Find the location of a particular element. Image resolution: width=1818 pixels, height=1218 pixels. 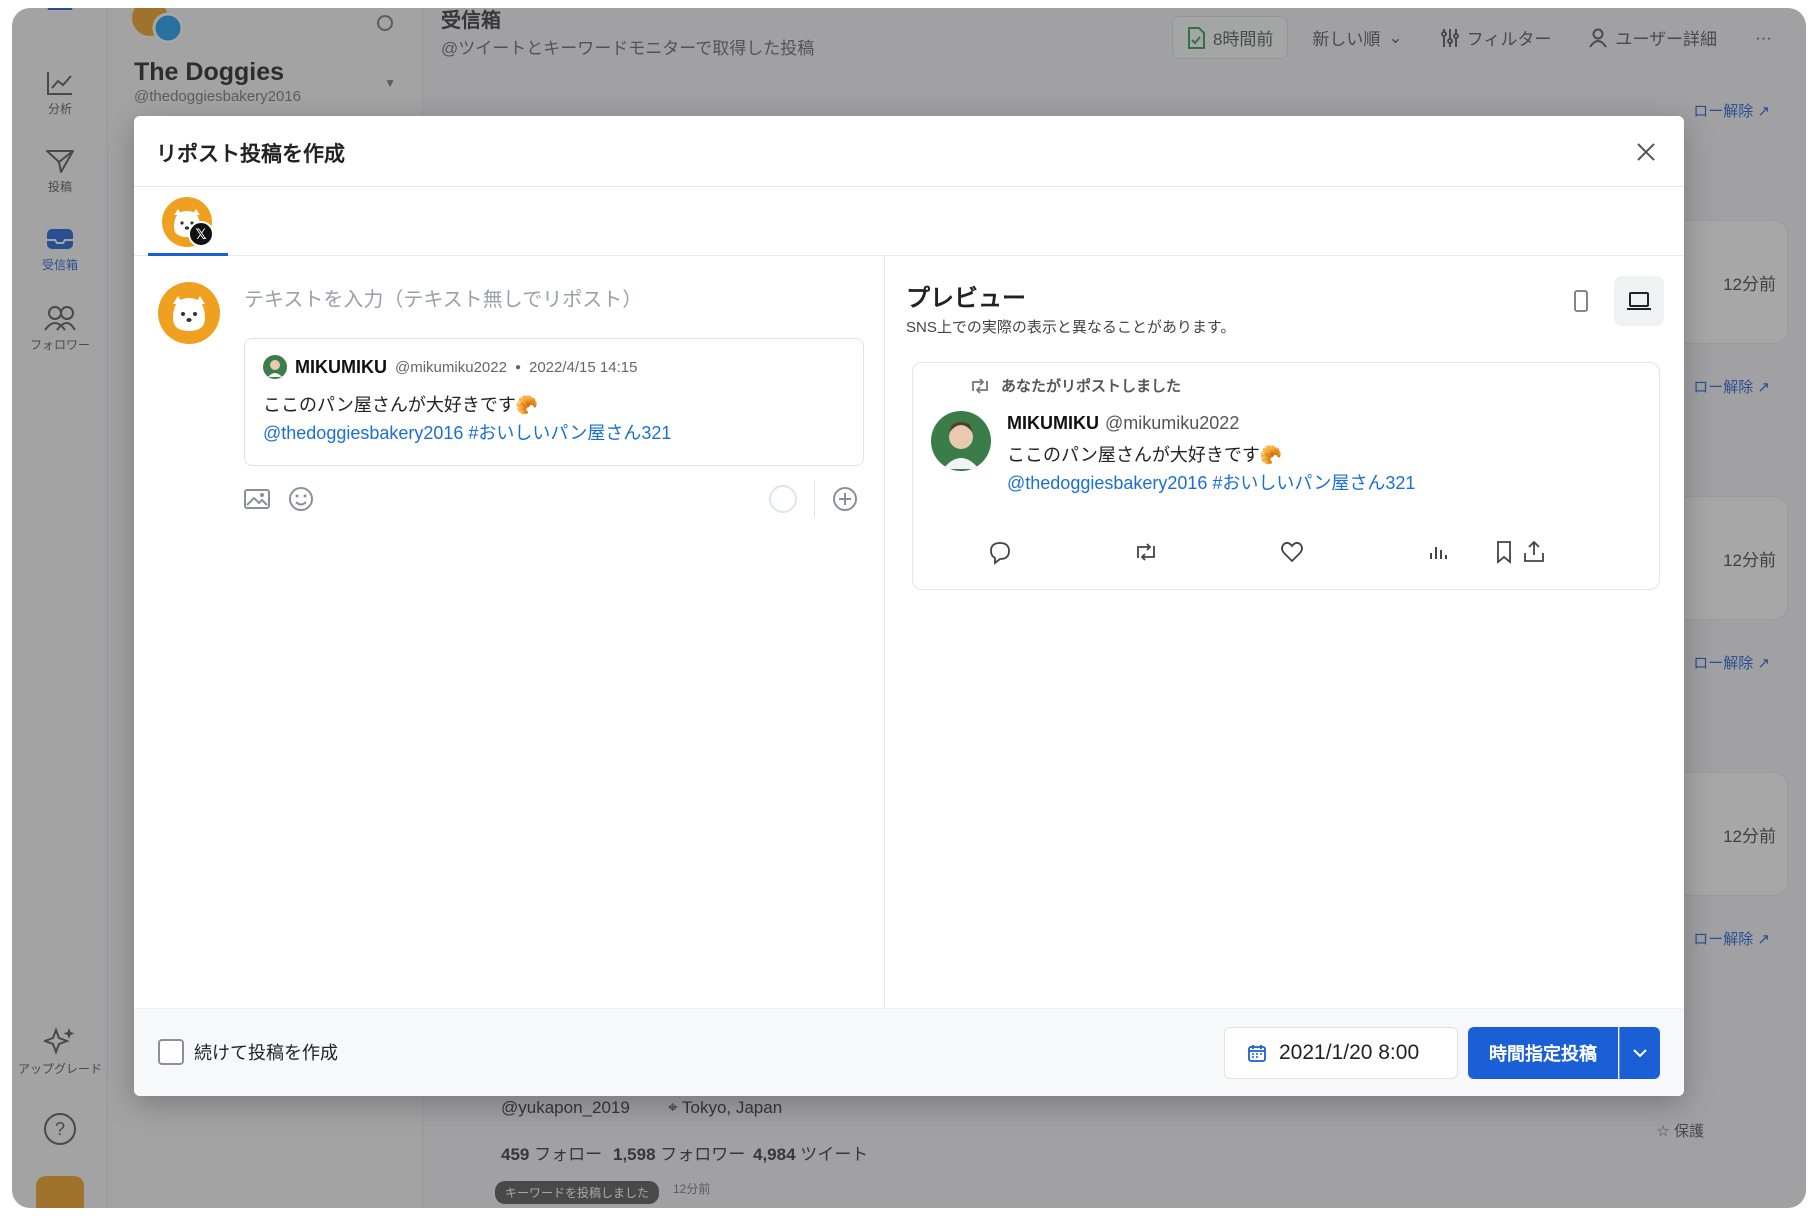

analytics-icon is located at coordinates (1438, 552).